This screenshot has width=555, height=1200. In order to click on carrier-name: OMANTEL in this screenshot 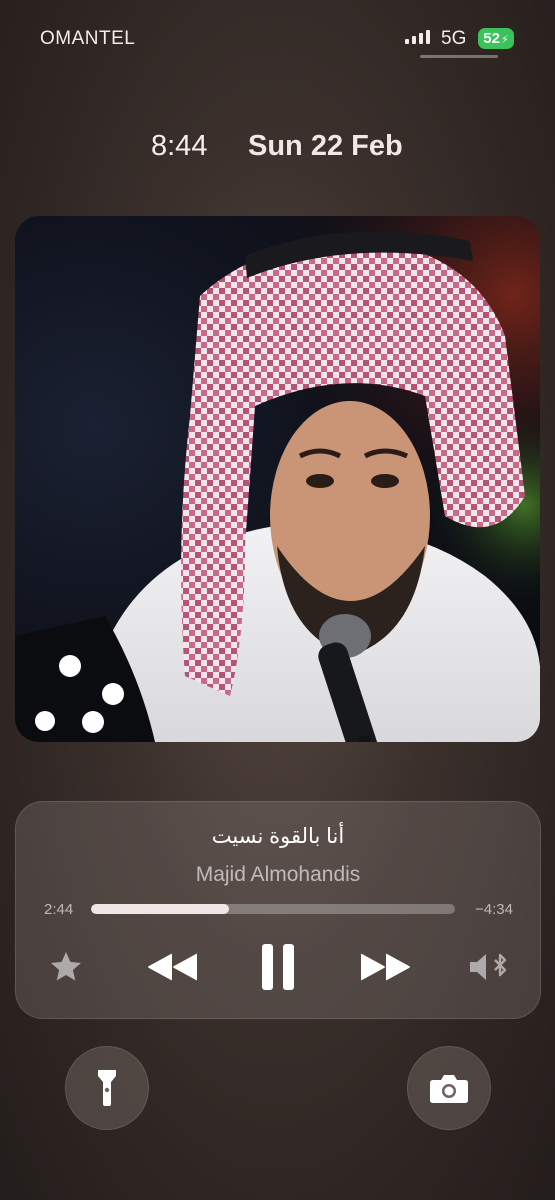, I will do `click(88, 38)`.